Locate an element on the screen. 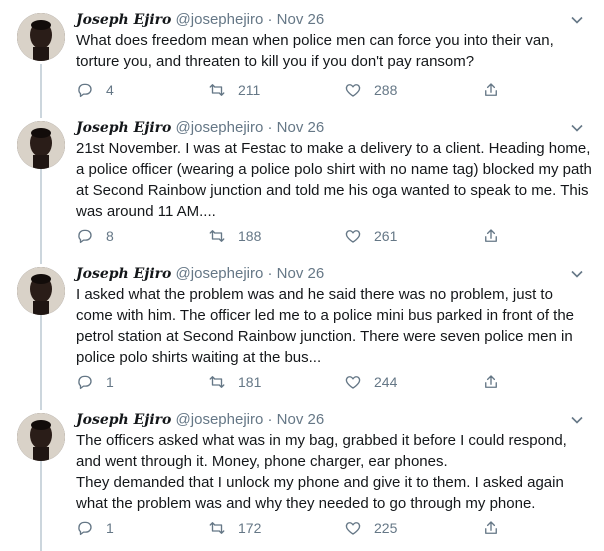 This screenshot has height=551, width=604. like-count: 261 is located at coordinates (386, 236).